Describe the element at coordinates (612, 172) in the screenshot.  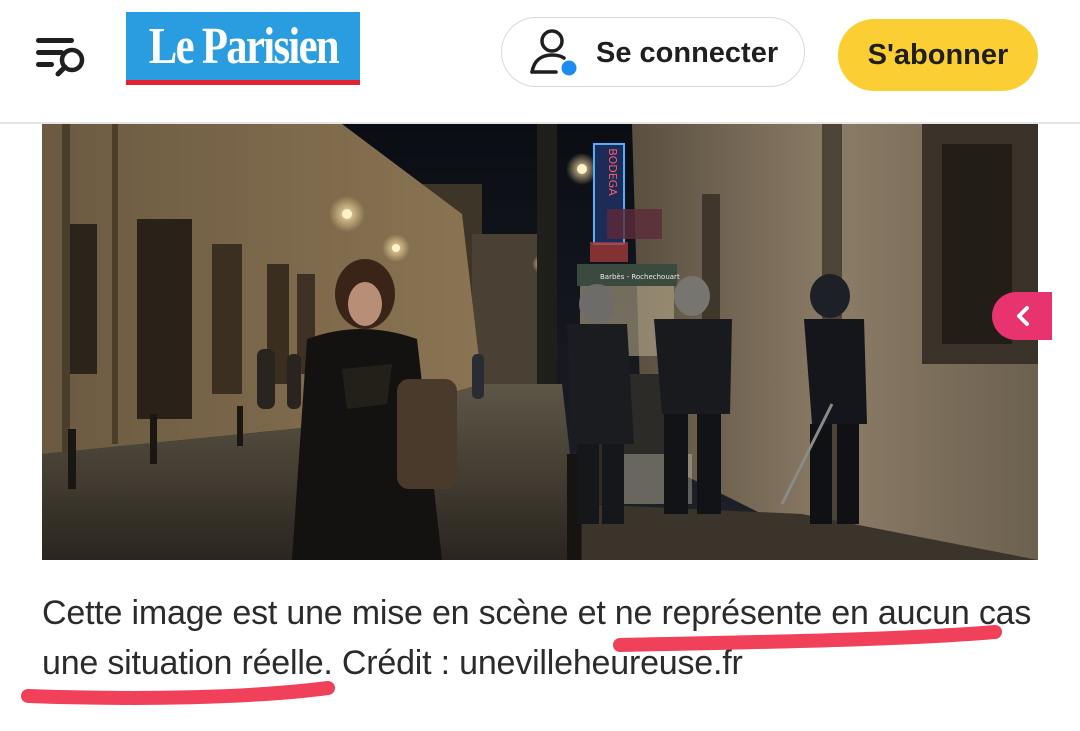
I see `bodega-sign: BODEGA` at that location.